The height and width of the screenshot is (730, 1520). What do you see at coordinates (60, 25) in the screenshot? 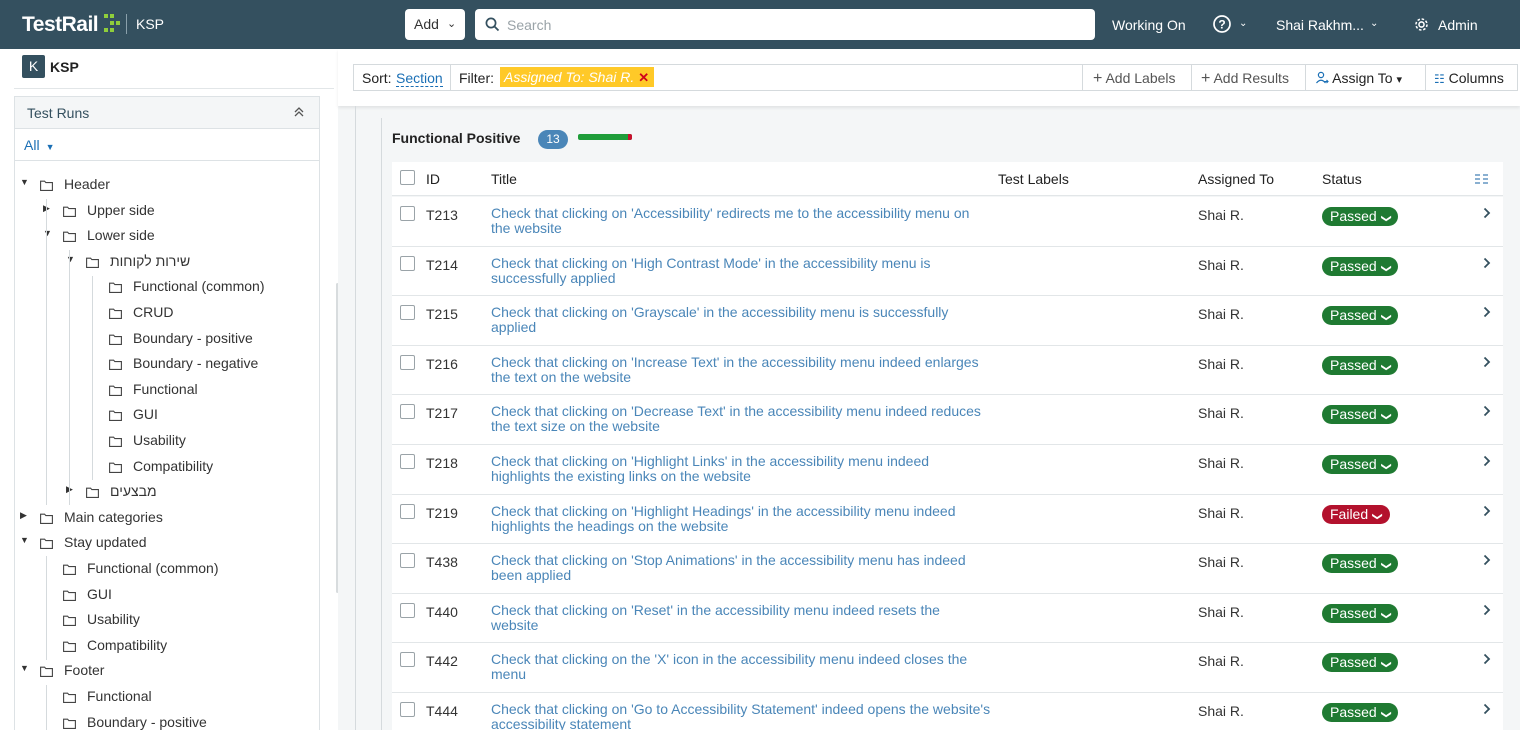
I see `testrail-logo: TestRail` at bounding box center [60, 25].